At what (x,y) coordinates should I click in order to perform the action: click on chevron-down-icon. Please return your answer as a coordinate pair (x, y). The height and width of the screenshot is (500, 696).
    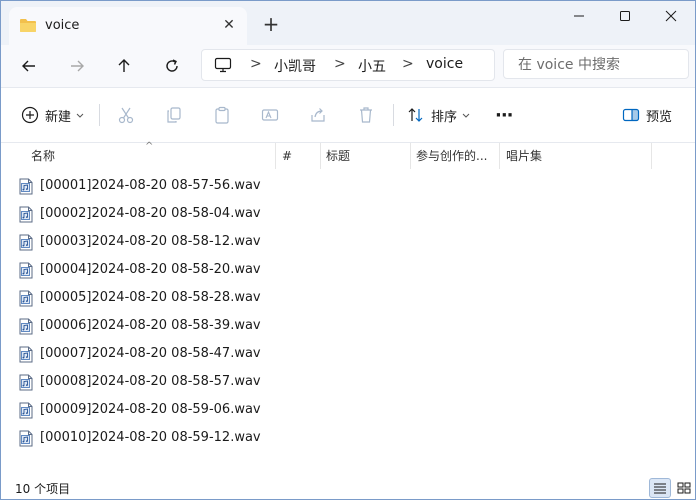
    Looking at the image, I should click on (466, 115).